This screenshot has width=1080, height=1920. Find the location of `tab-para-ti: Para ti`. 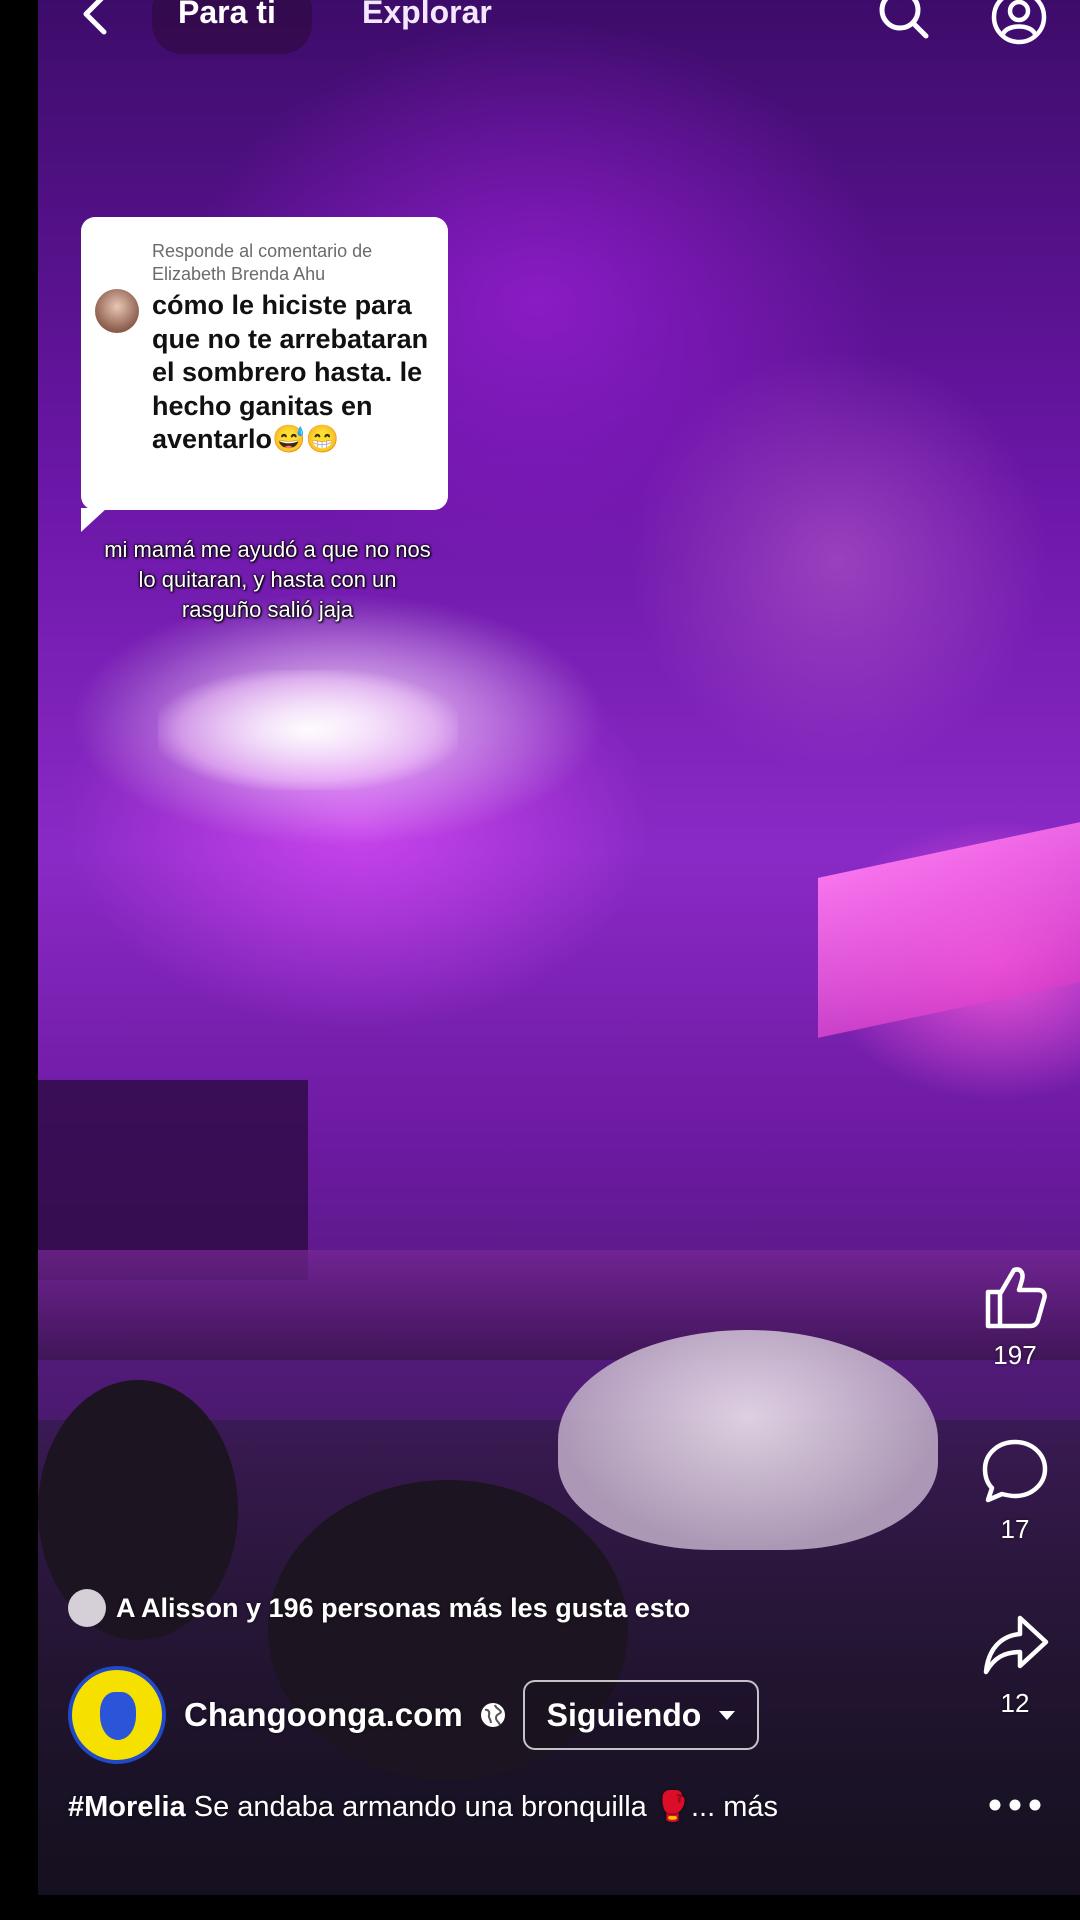

tab-para-ti: Para ti is located at coordinates (227, 16).